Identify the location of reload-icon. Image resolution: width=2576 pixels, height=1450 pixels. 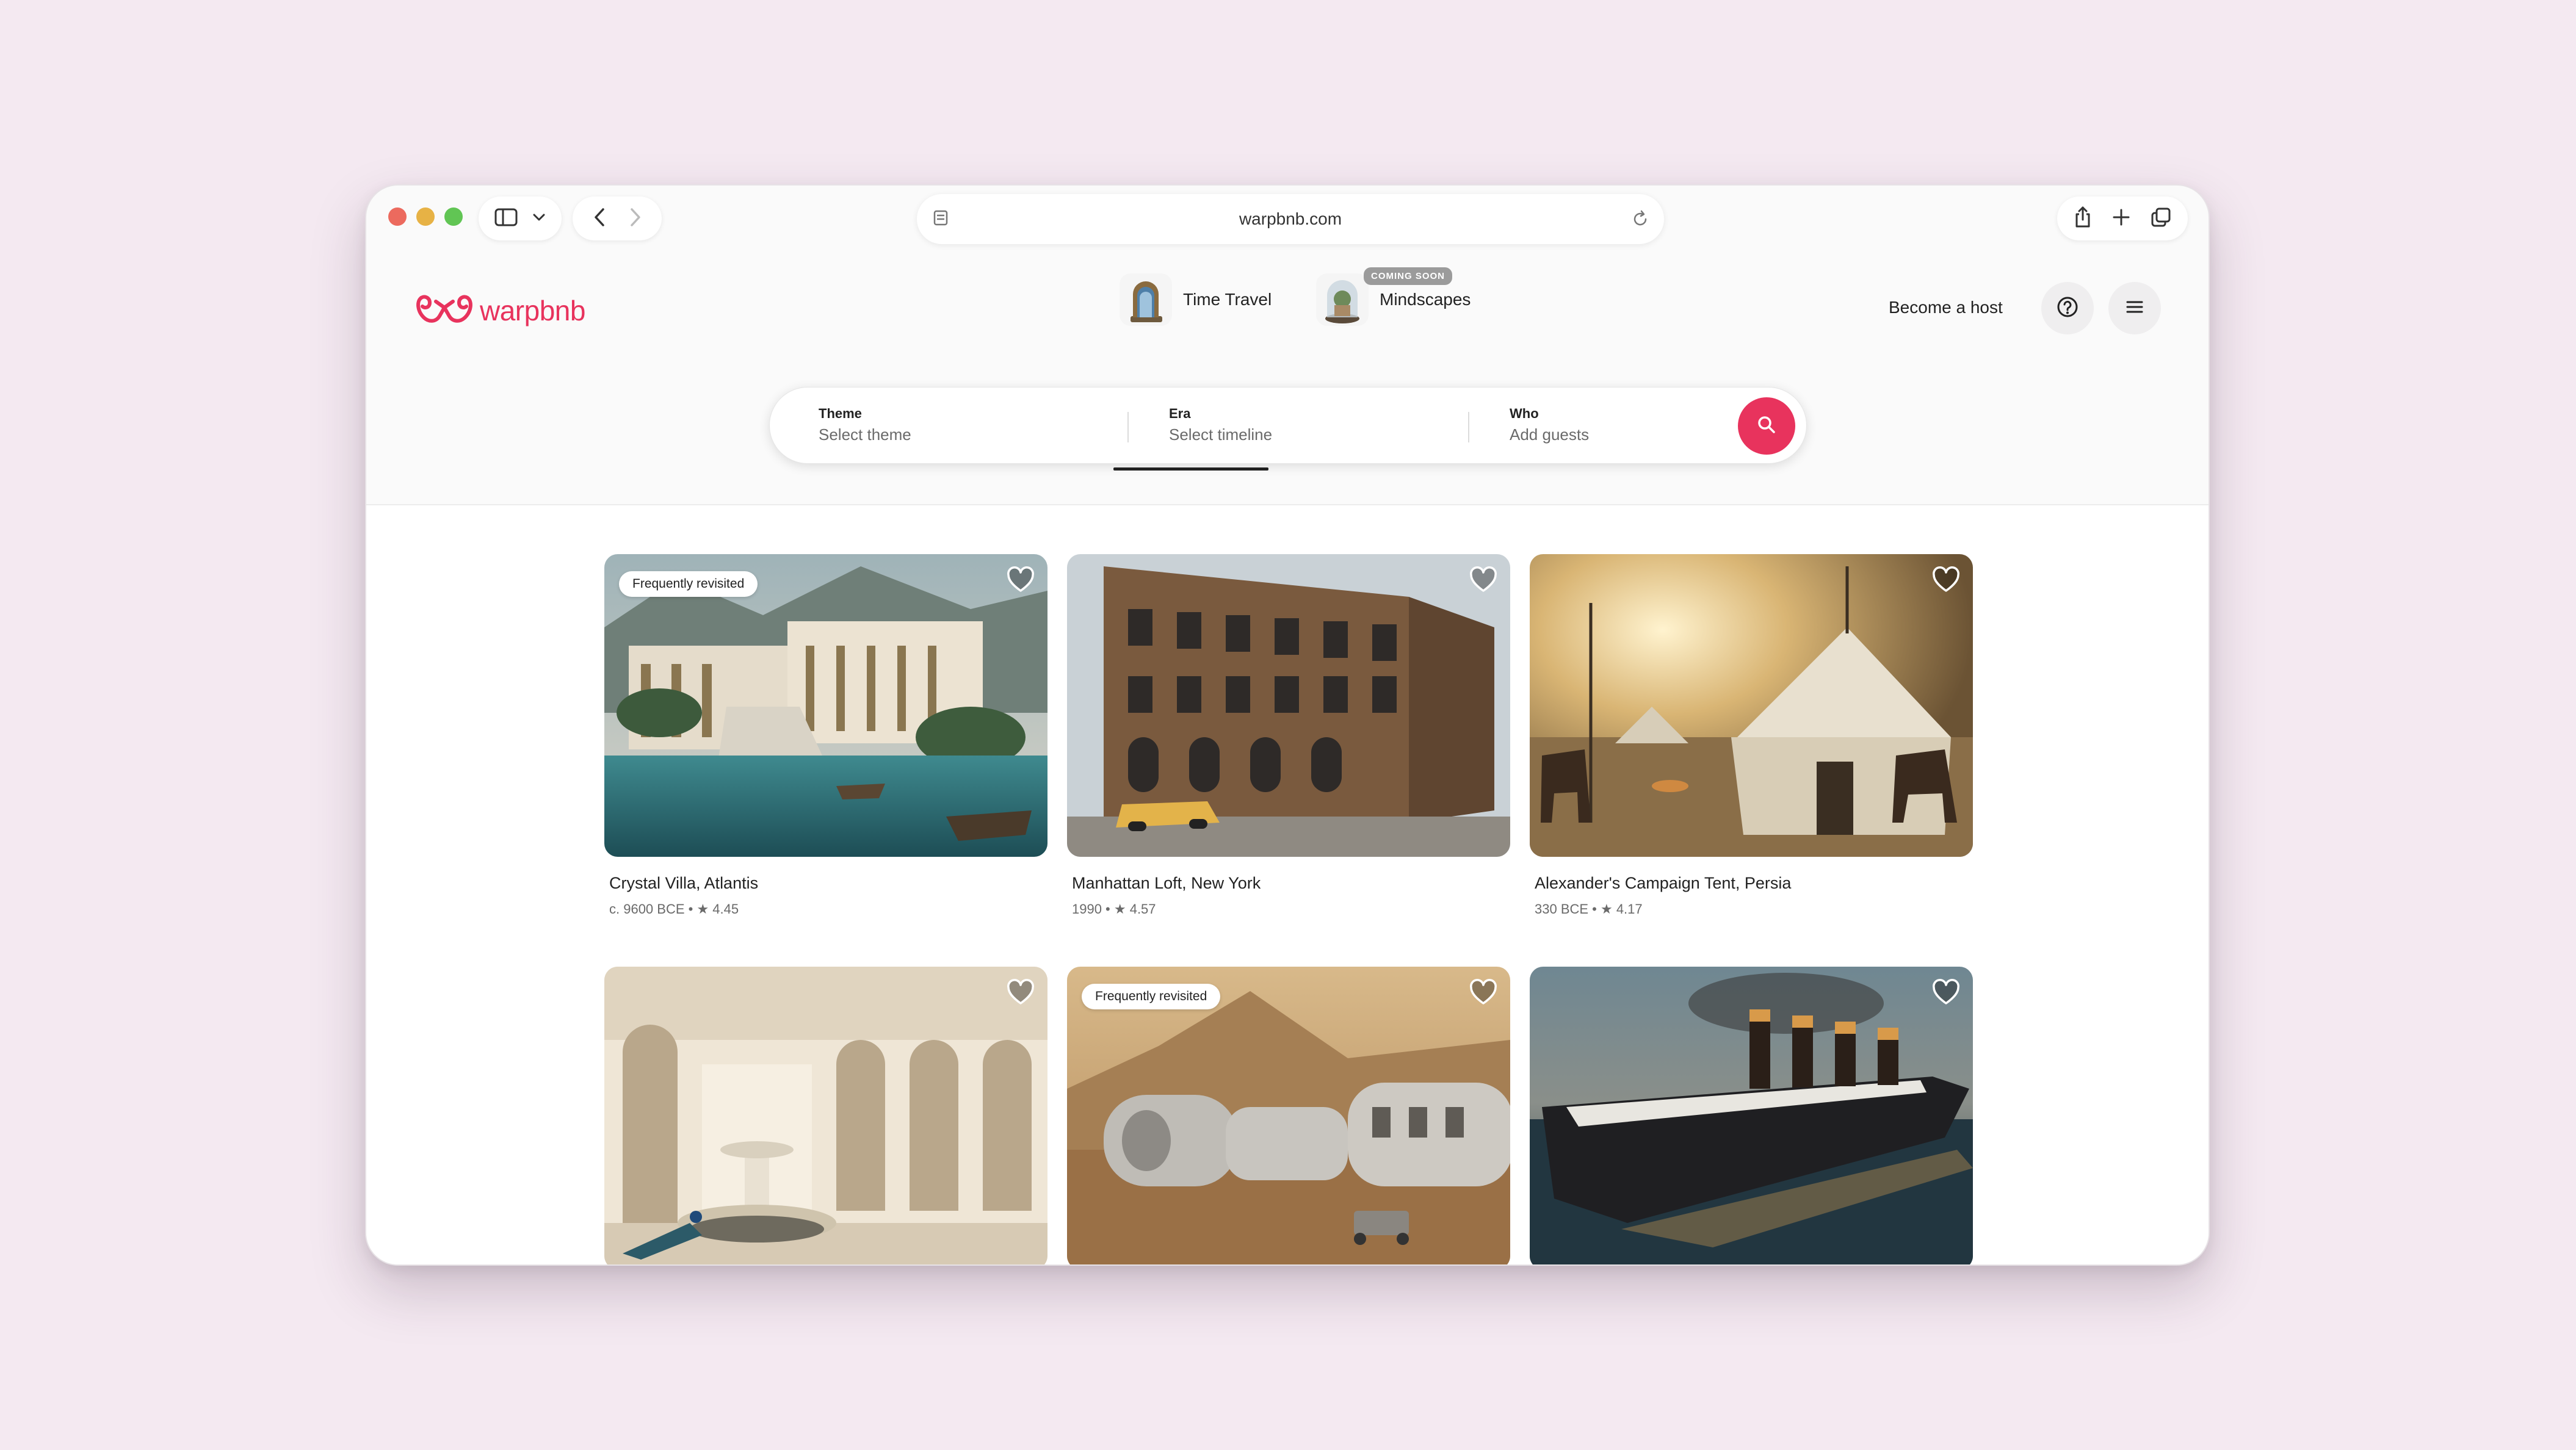
(1640, 221).